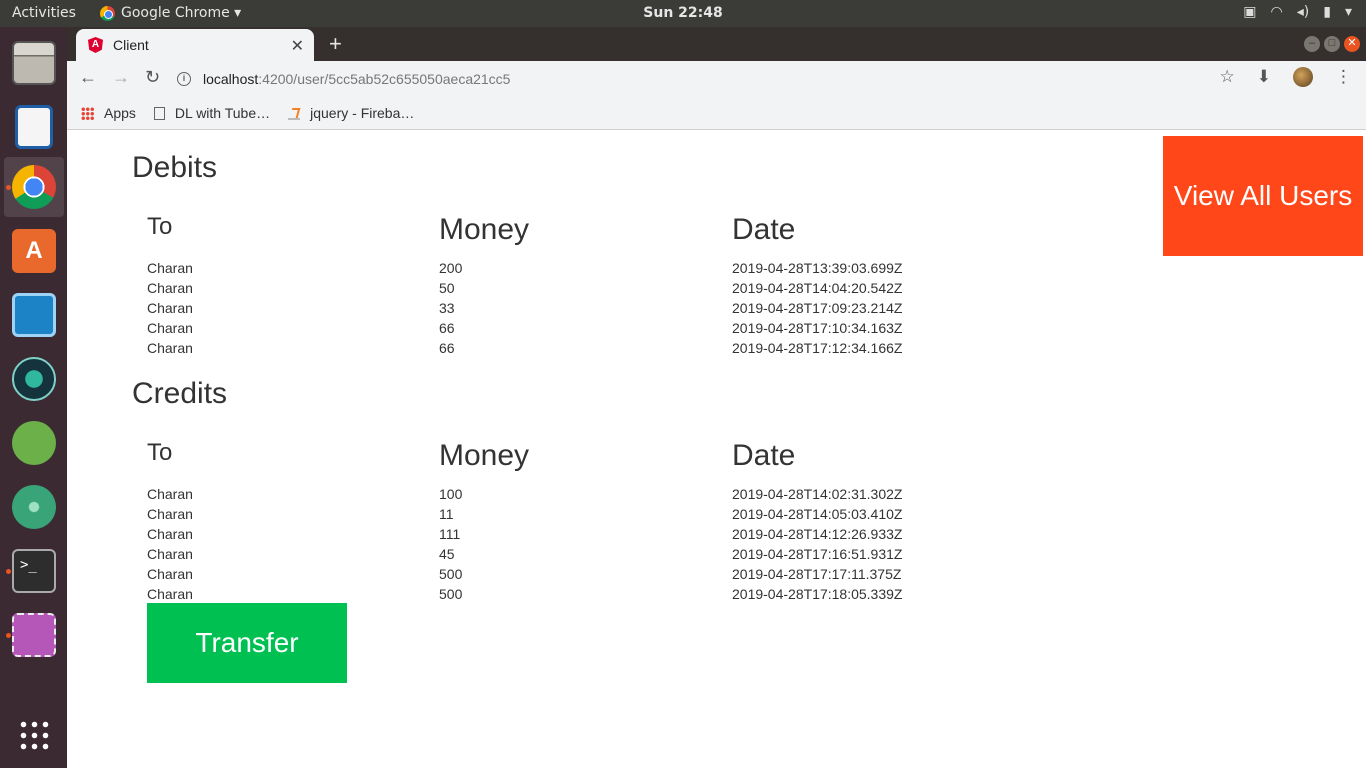 This screenshot has height=768, width=1366. Describe the element at coordinates (1250, 12) in the screenshot. I see `camera-icon: ▣` at that location.